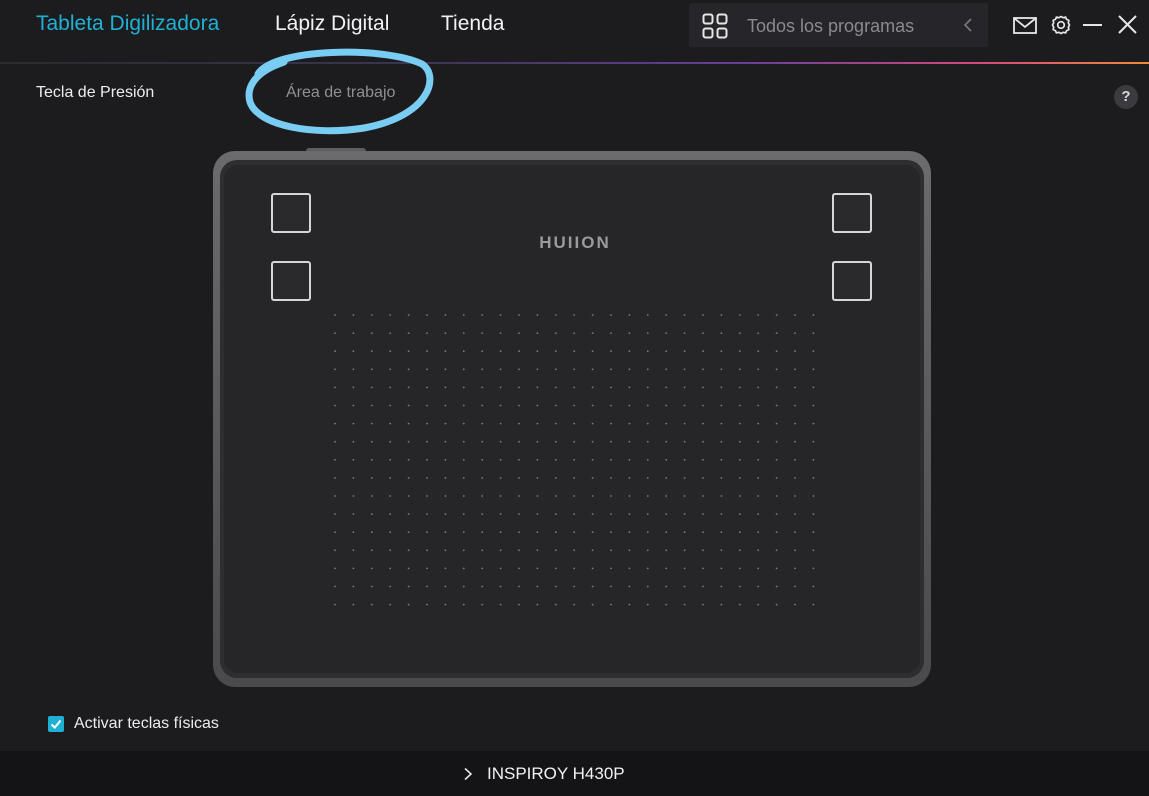 The image size is (1149, 796). What do you see at coordinates (968, 25) in the screenshot?
I see `chevron-left-icon` at bounding box center [968, 25].